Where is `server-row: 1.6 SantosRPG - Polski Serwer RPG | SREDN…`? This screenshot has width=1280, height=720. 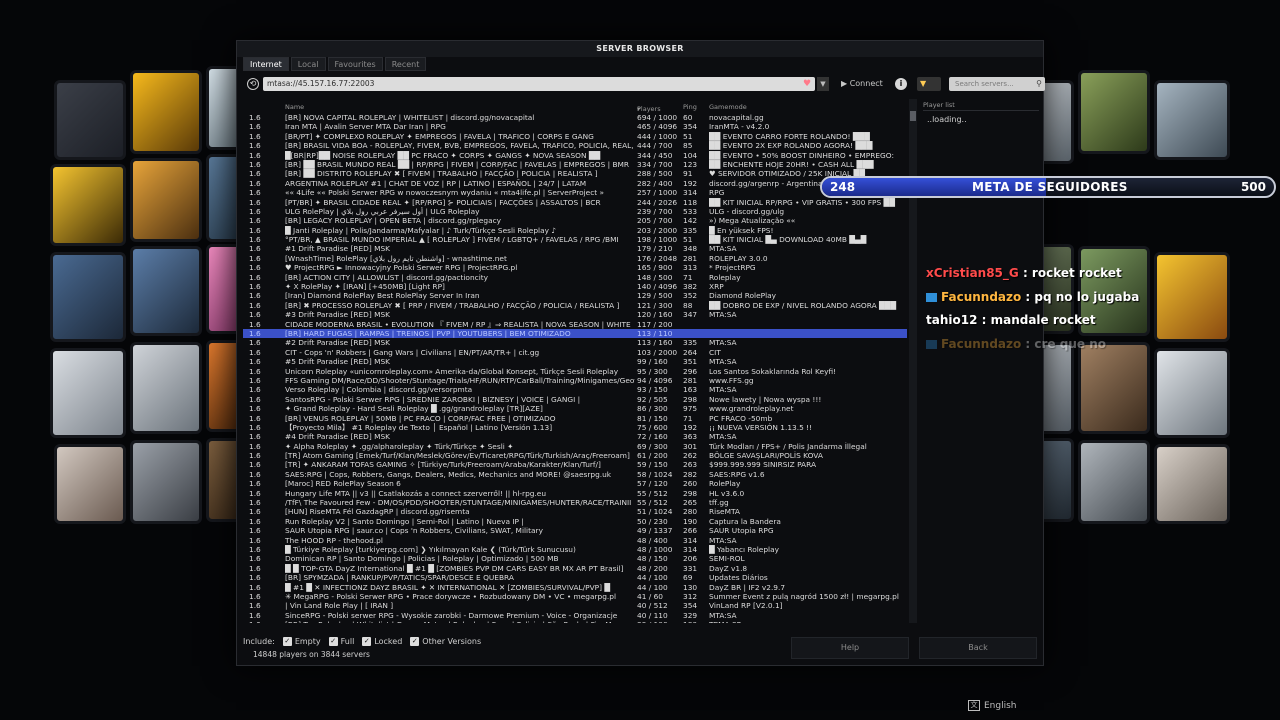 server-row: 1.6 SantosRPG - Polski Serwer RPG | SREDN… is located at coordinates (575, 399).